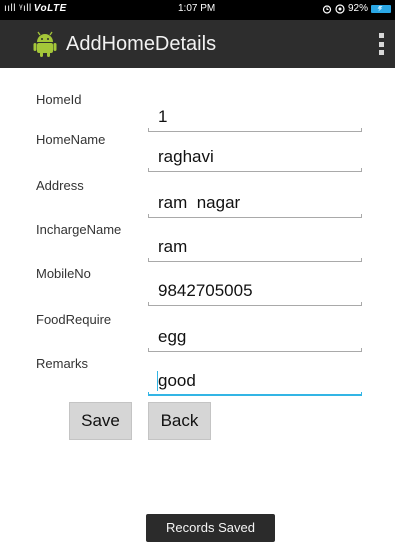 This screenshot has width=395, height=542. I want to click on form-row-mobileno: MobileNo 9842705005, so click(197, 288).